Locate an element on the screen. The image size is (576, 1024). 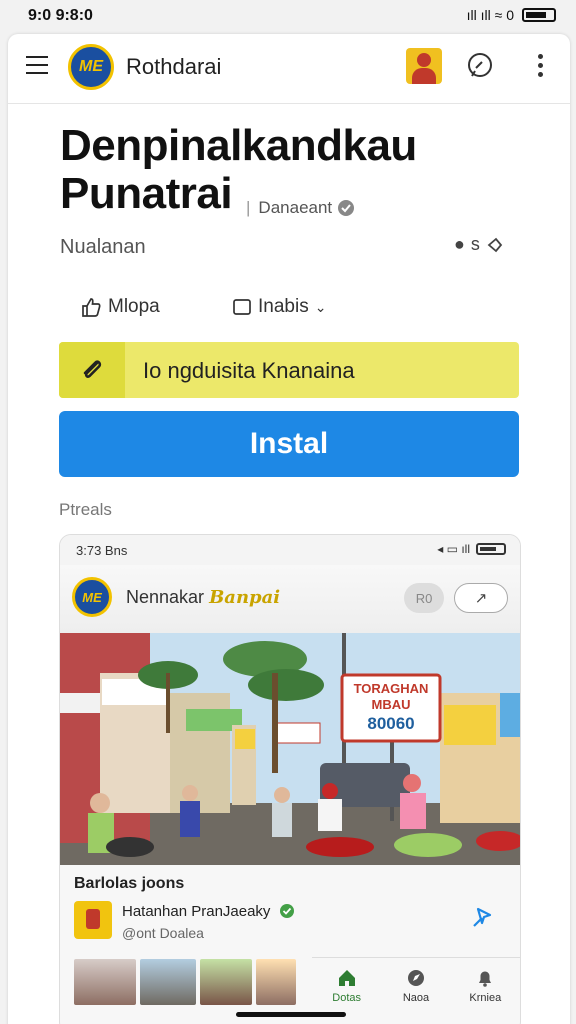
thumbnail-person is located at coordinates (105, 982).